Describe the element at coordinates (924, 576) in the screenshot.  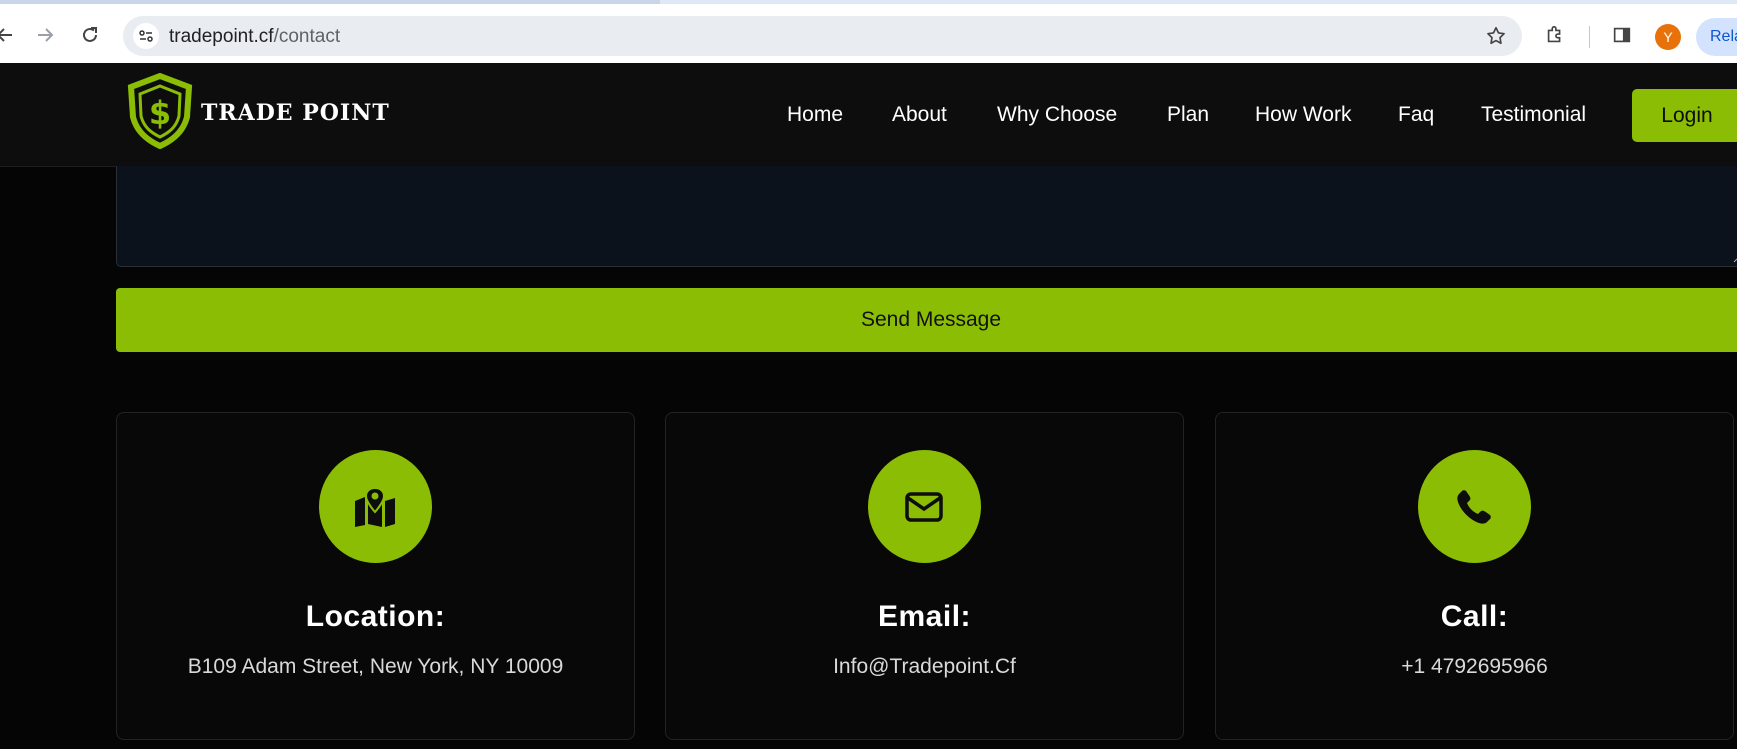
I see `contact-card-email: Email: Info@Tradepoint.Cf` at that location.